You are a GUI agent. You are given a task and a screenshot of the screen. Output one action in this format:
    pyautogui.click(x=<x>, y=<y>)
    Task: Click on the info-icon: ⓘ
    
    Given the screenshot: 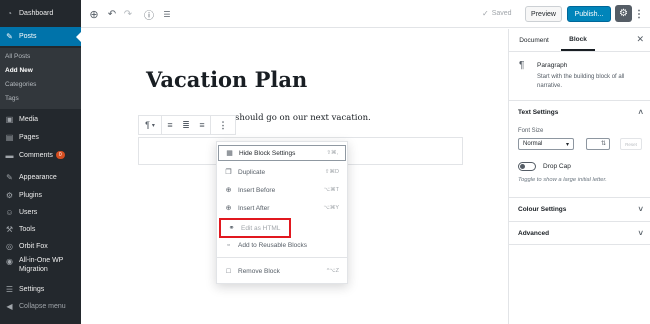 What is the action you would take?
    pyautogui.click(x=149, y=14)
    